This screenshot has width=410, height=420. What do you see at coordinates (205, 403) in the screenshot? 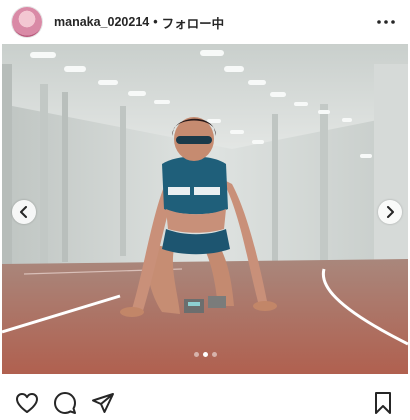
I see `post-actions` at bounding box center [205, 403].